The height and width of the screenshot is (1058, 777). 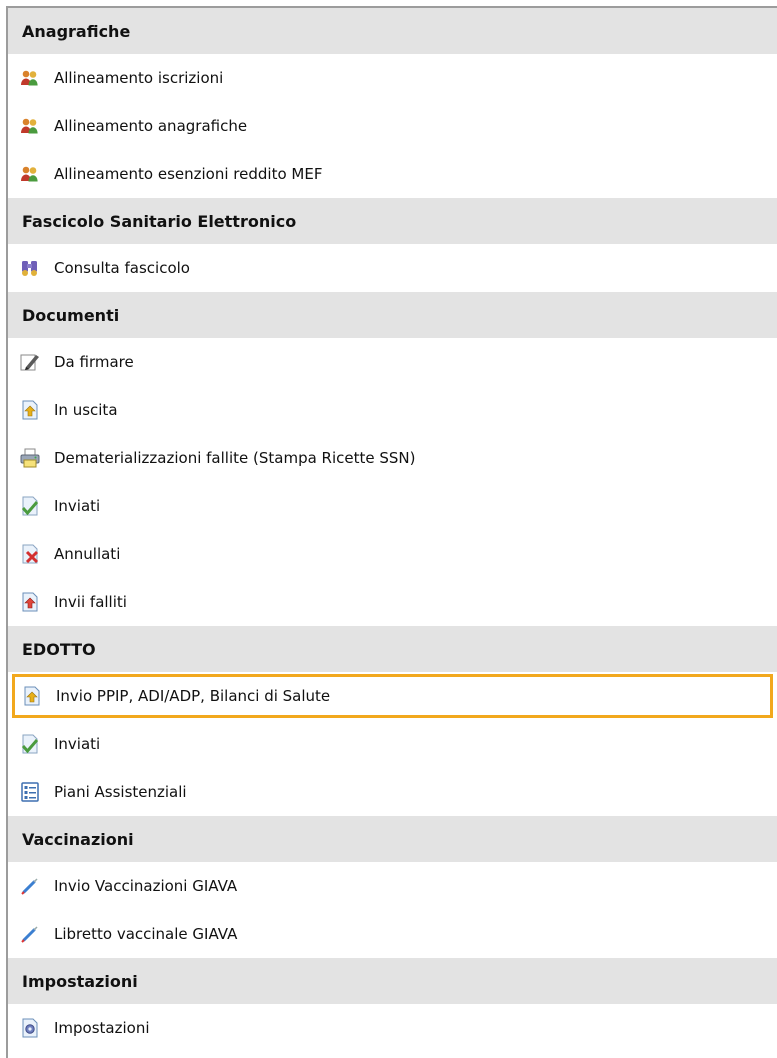 What do you see at coordinates (139, 78) in the screenshot?
I see `menu-item-label: Allineamento iscrizioni` at bounding box center [139, 78].